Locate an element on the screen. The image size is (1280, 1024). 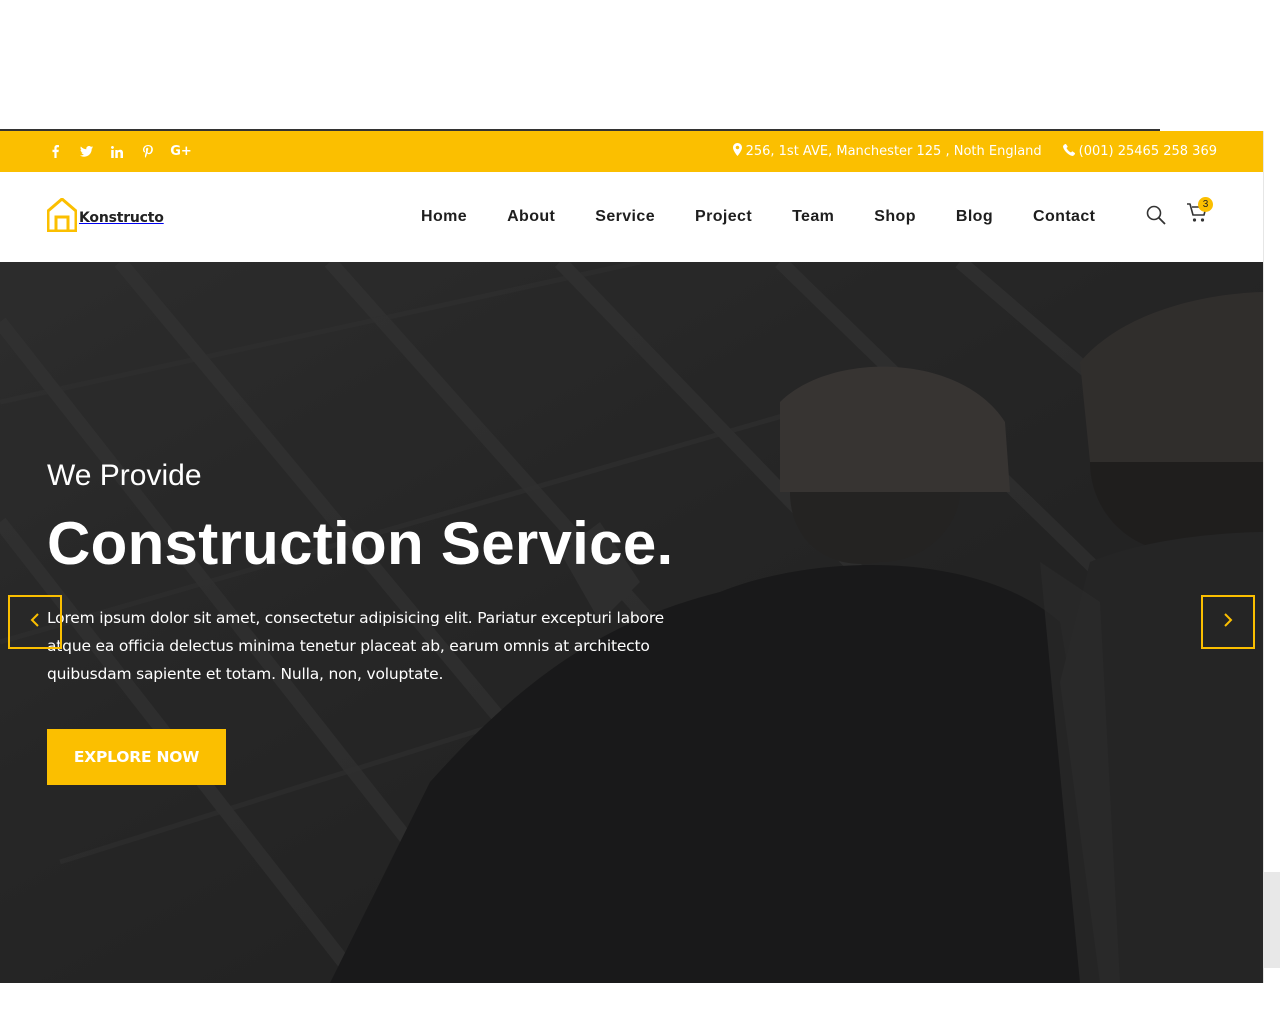
menu-item-shop: Shop is located at coordinates (895, 217).